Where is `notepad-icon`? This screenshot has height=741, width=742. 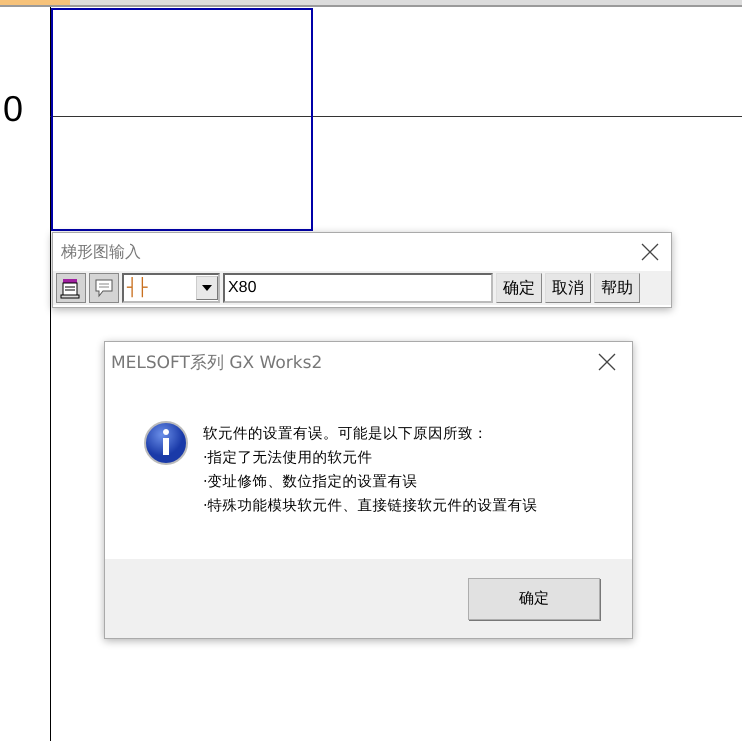
notepad-icon is located at coordinates (71, 288).